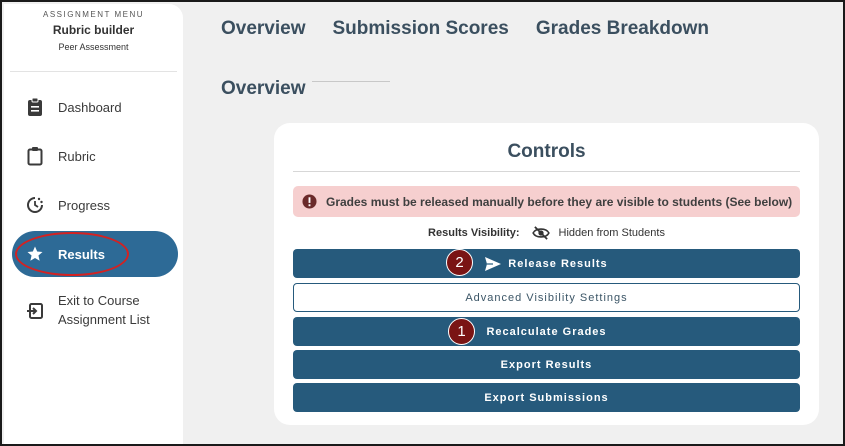 The width and height of the screenshot is (845, 446). I want to click on advanced-visibility-label: Advanced Visibility Settings, so click(546, 297).